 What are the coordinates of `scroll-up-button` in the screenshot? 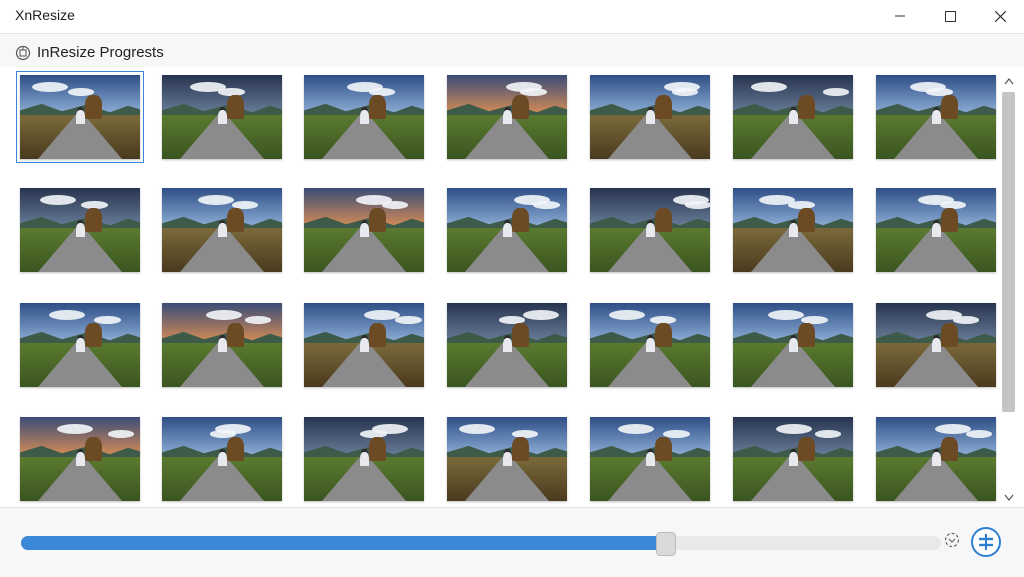 It's located at (1009, 81).